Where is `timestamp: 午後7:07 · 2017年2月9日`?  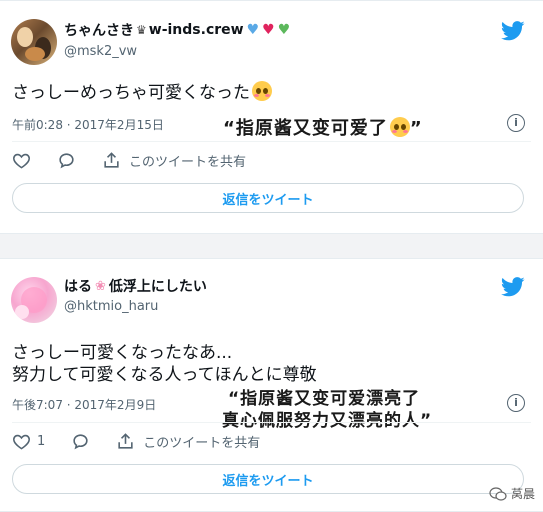 timestamp: 午後7:07 · 2017年2月9日 is located at coordinates (84, 404).